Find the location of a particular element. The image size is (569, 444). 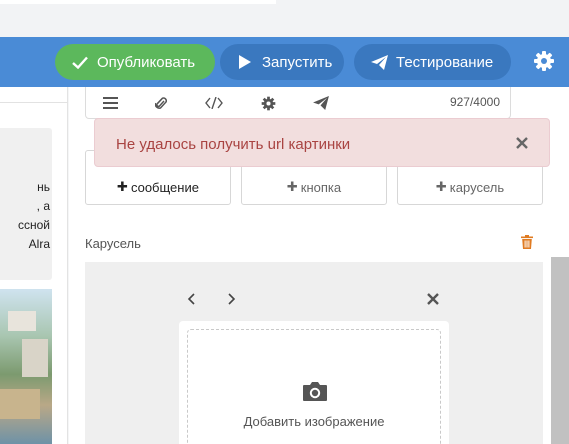

gear-icon is located at coordinates (268, 103).